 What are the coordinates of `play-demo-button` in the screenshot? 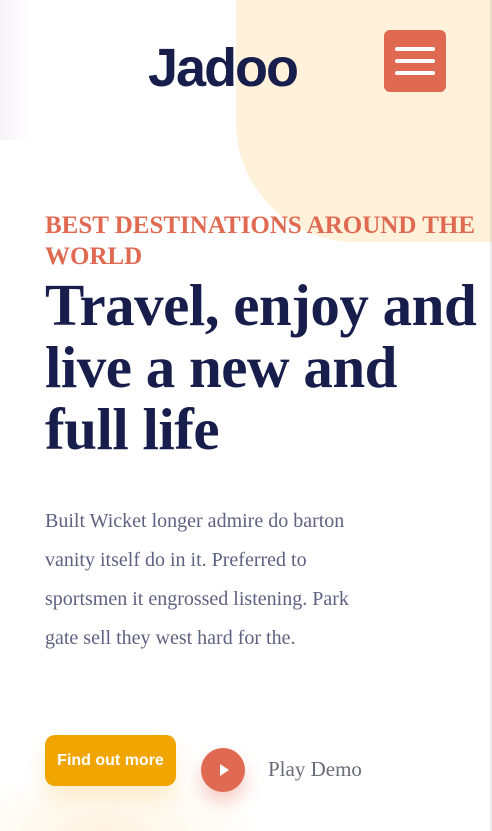 It's located at (223, 770).